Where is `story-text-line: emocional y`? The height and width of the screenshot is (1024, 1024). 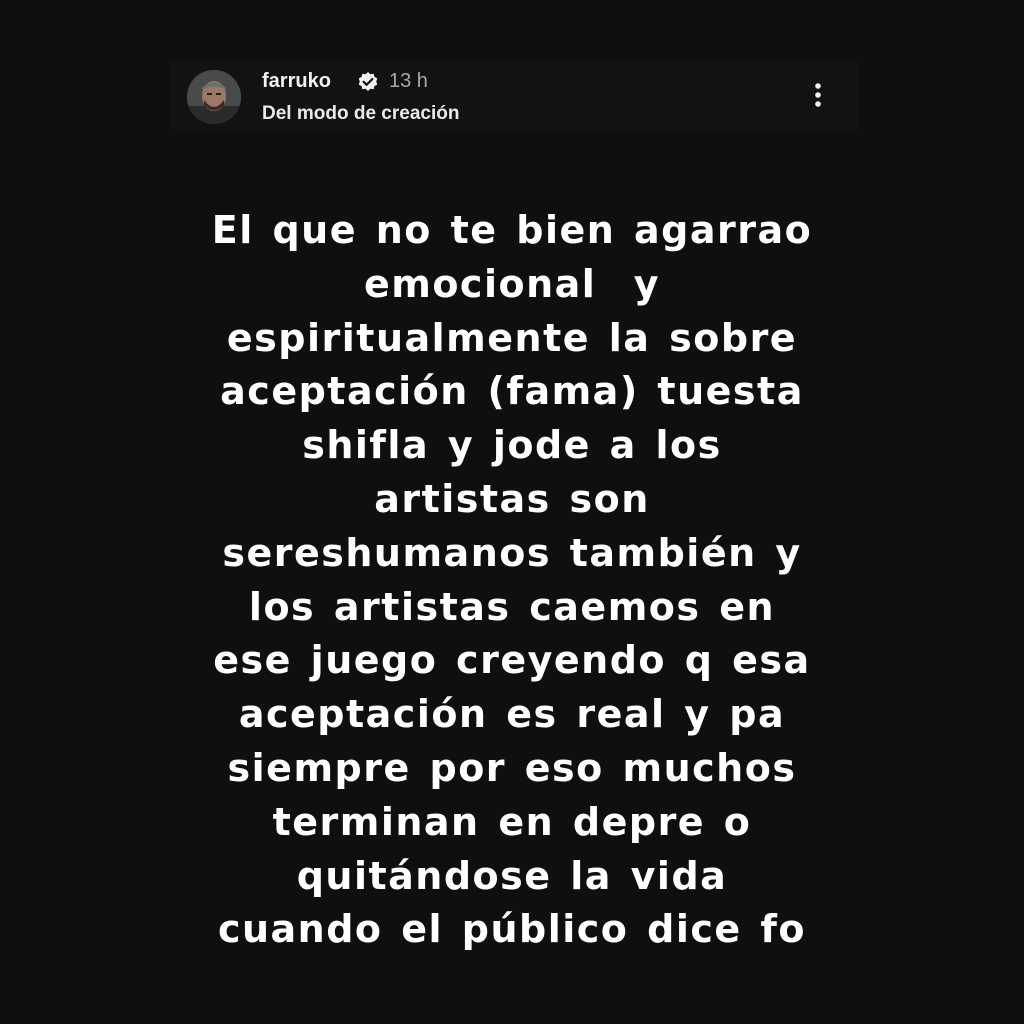 story-text-line: emocional y is located at coordinates (512, 283).